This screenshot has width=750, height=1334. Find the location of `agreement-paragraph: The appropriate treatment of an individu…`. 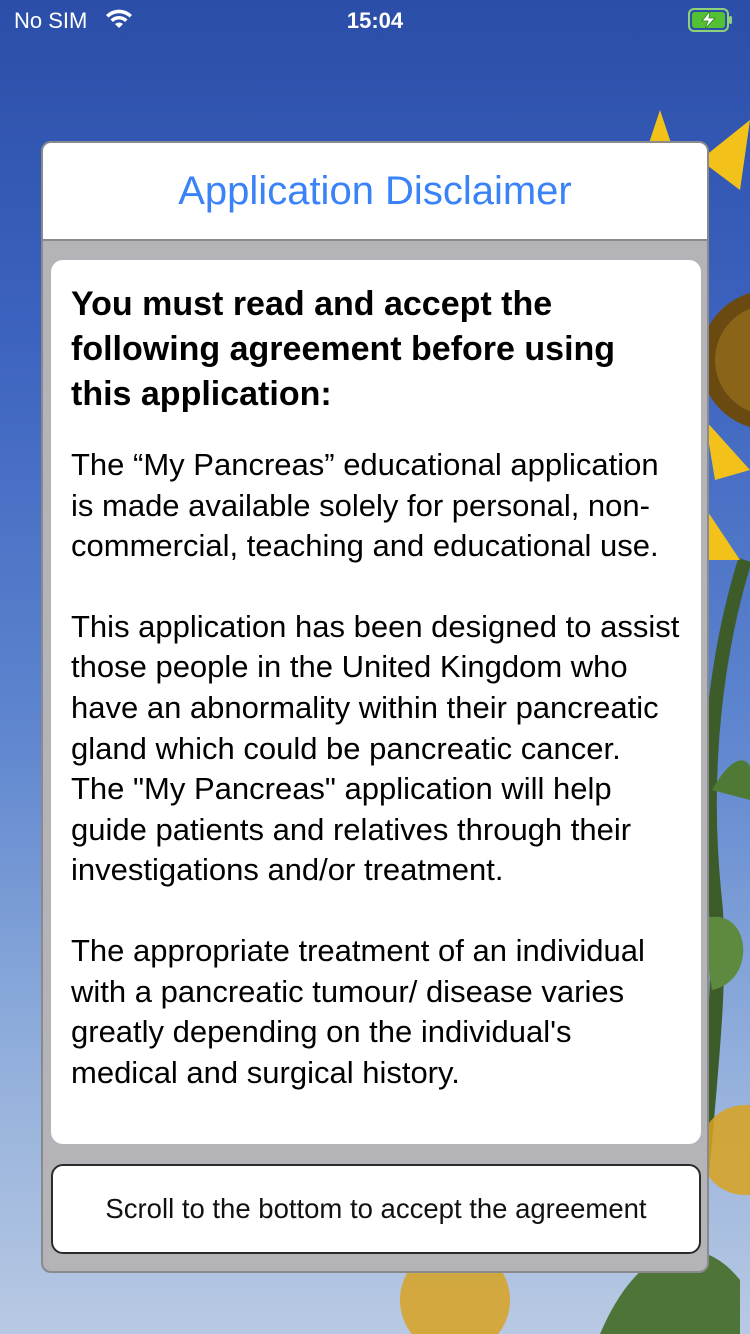

agreement-paragraph: The appropriate treatment of an individu… is located at coordinates (358, 1011).